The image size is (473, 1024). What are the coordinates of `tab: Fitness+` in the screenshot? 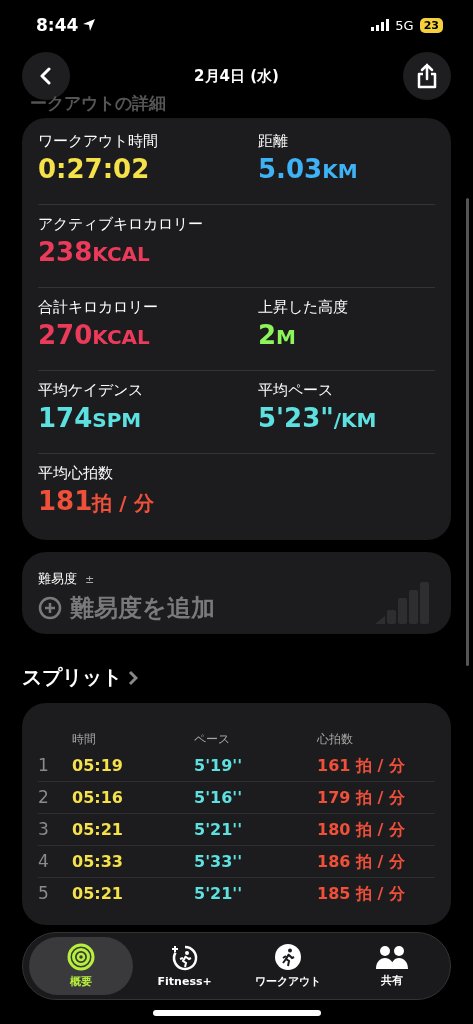 It's located at (184, 966).